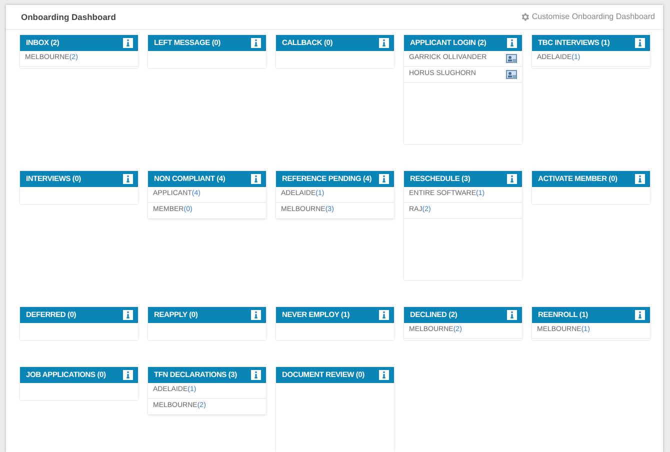  What do you see at coordinates (525, 17) in the screenshot?
I see `settings-icon` at bounding box center [525, 17].